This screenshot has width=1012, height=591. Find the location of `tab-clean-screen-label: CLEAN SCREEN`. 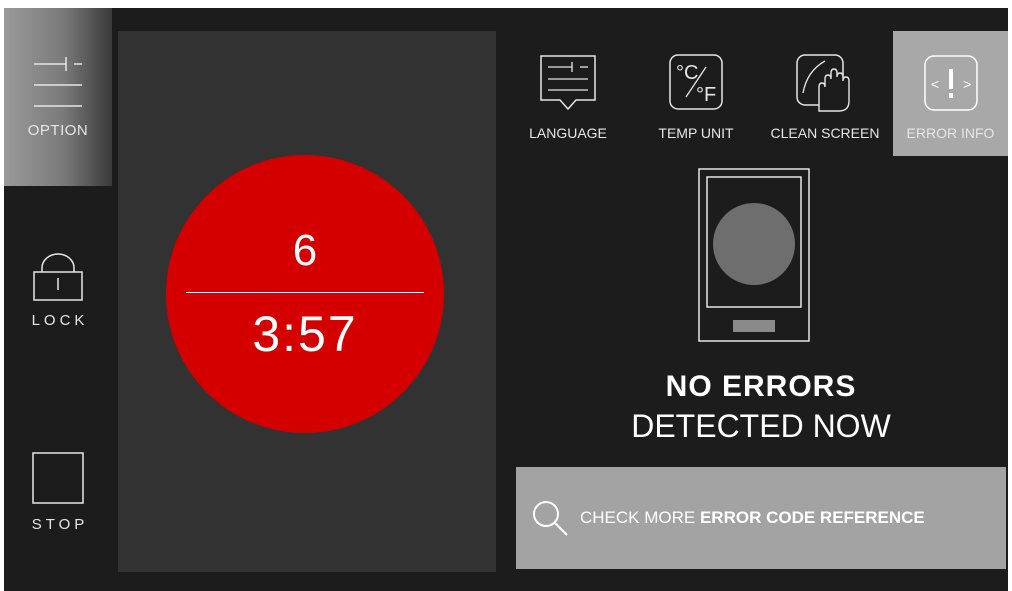

tab-clean-screen-label: CLEAN SCREEN is located at coordinates (825, 133).